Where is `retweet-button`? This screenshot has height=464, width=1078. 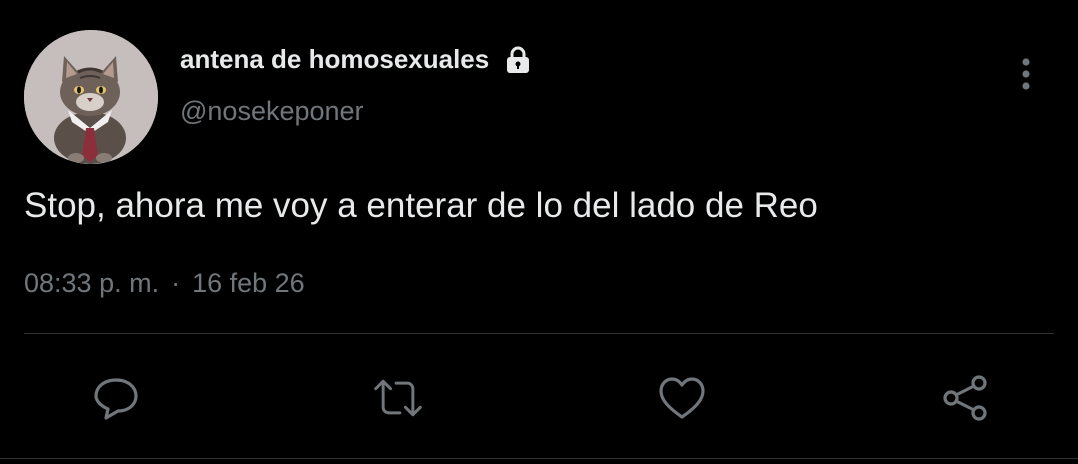
retweet-button is located at coordinates (398, 398).